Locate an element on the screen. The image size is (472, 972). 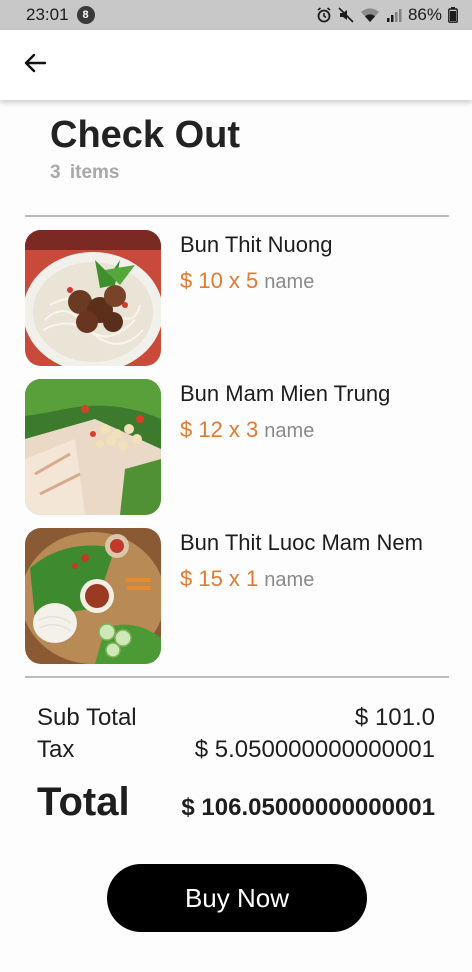
status-left: 23:01 8 is located at coordinates (60, 15).